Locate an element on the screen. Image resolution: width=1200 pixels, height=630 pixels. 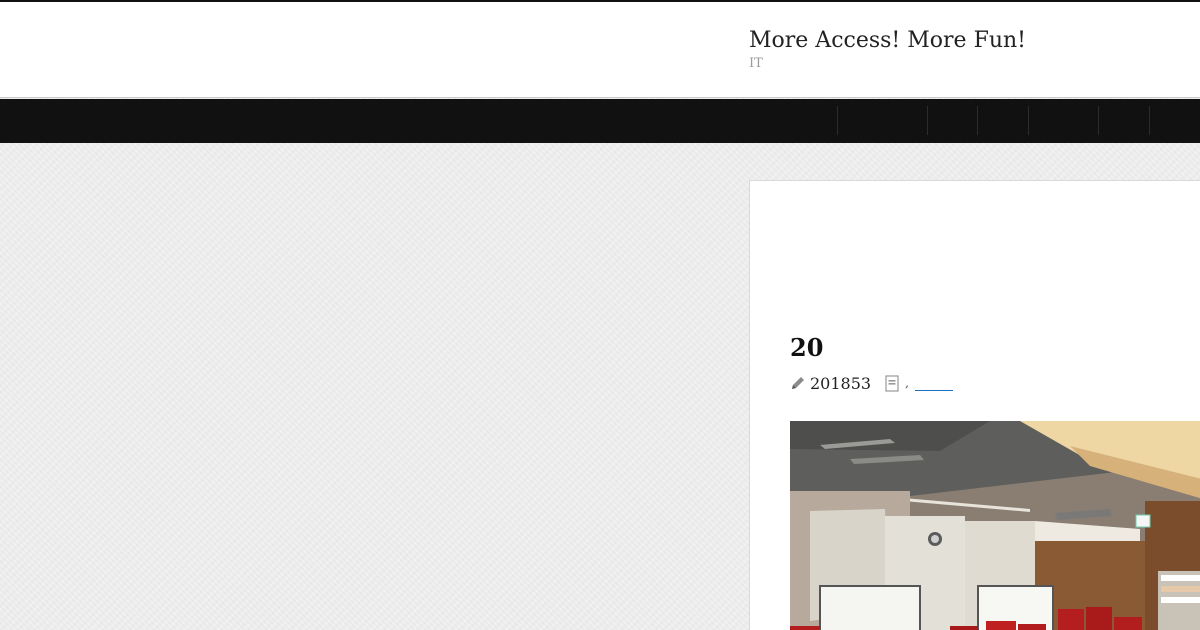
post-featured-image is located at coordinates (995, 525).